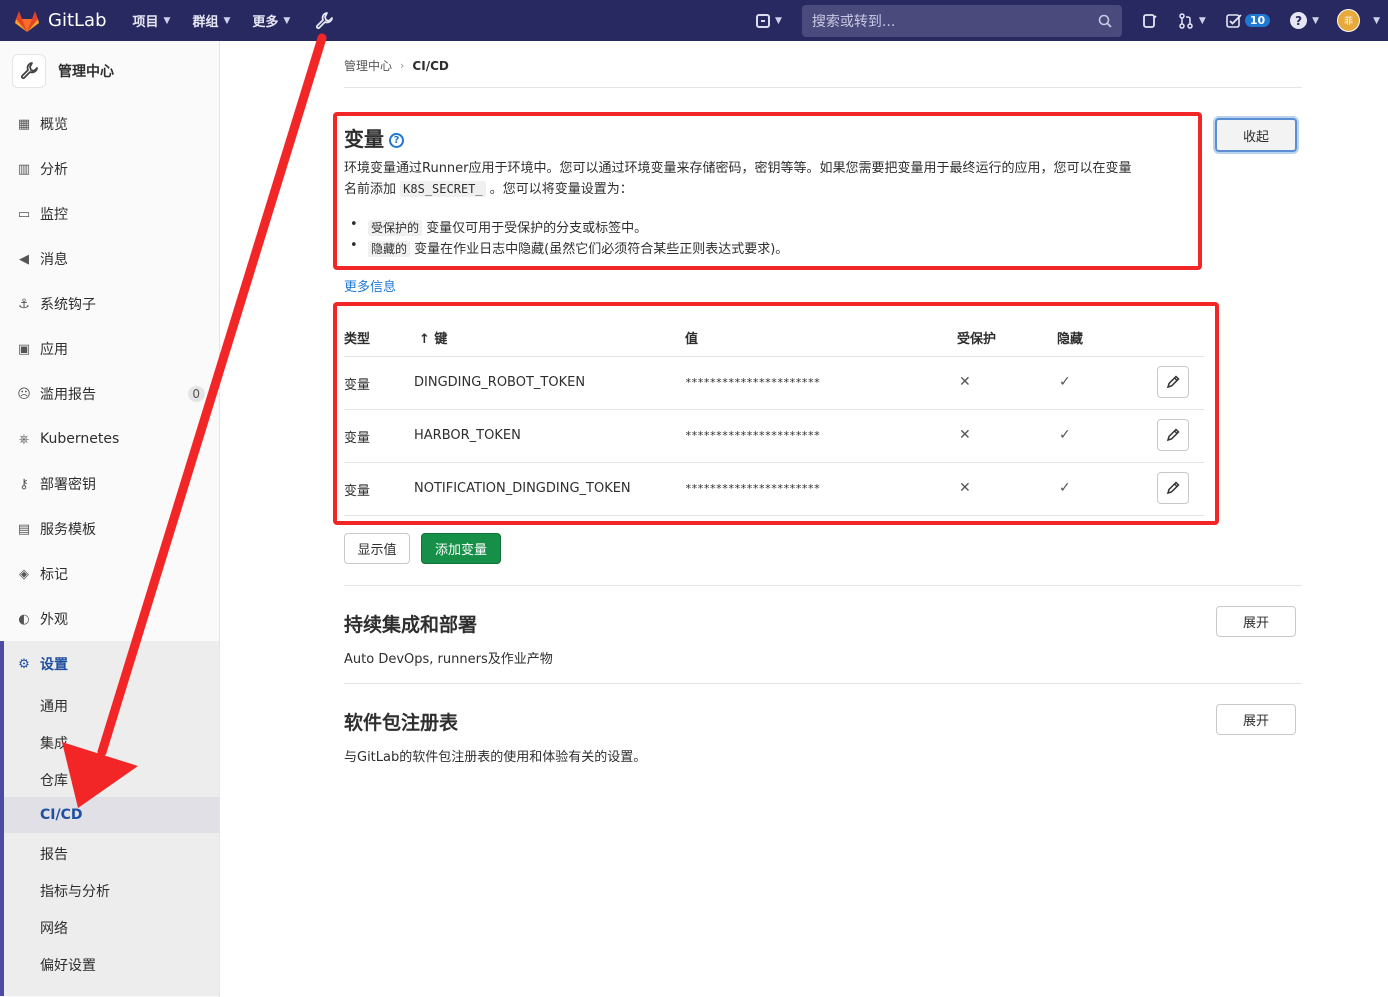 The image size is (1388, 997). What do you see at coordinates (54, 215) in the screenshot?
I see `sidebar-item-label: 监控` at bounding box center [54, 215].